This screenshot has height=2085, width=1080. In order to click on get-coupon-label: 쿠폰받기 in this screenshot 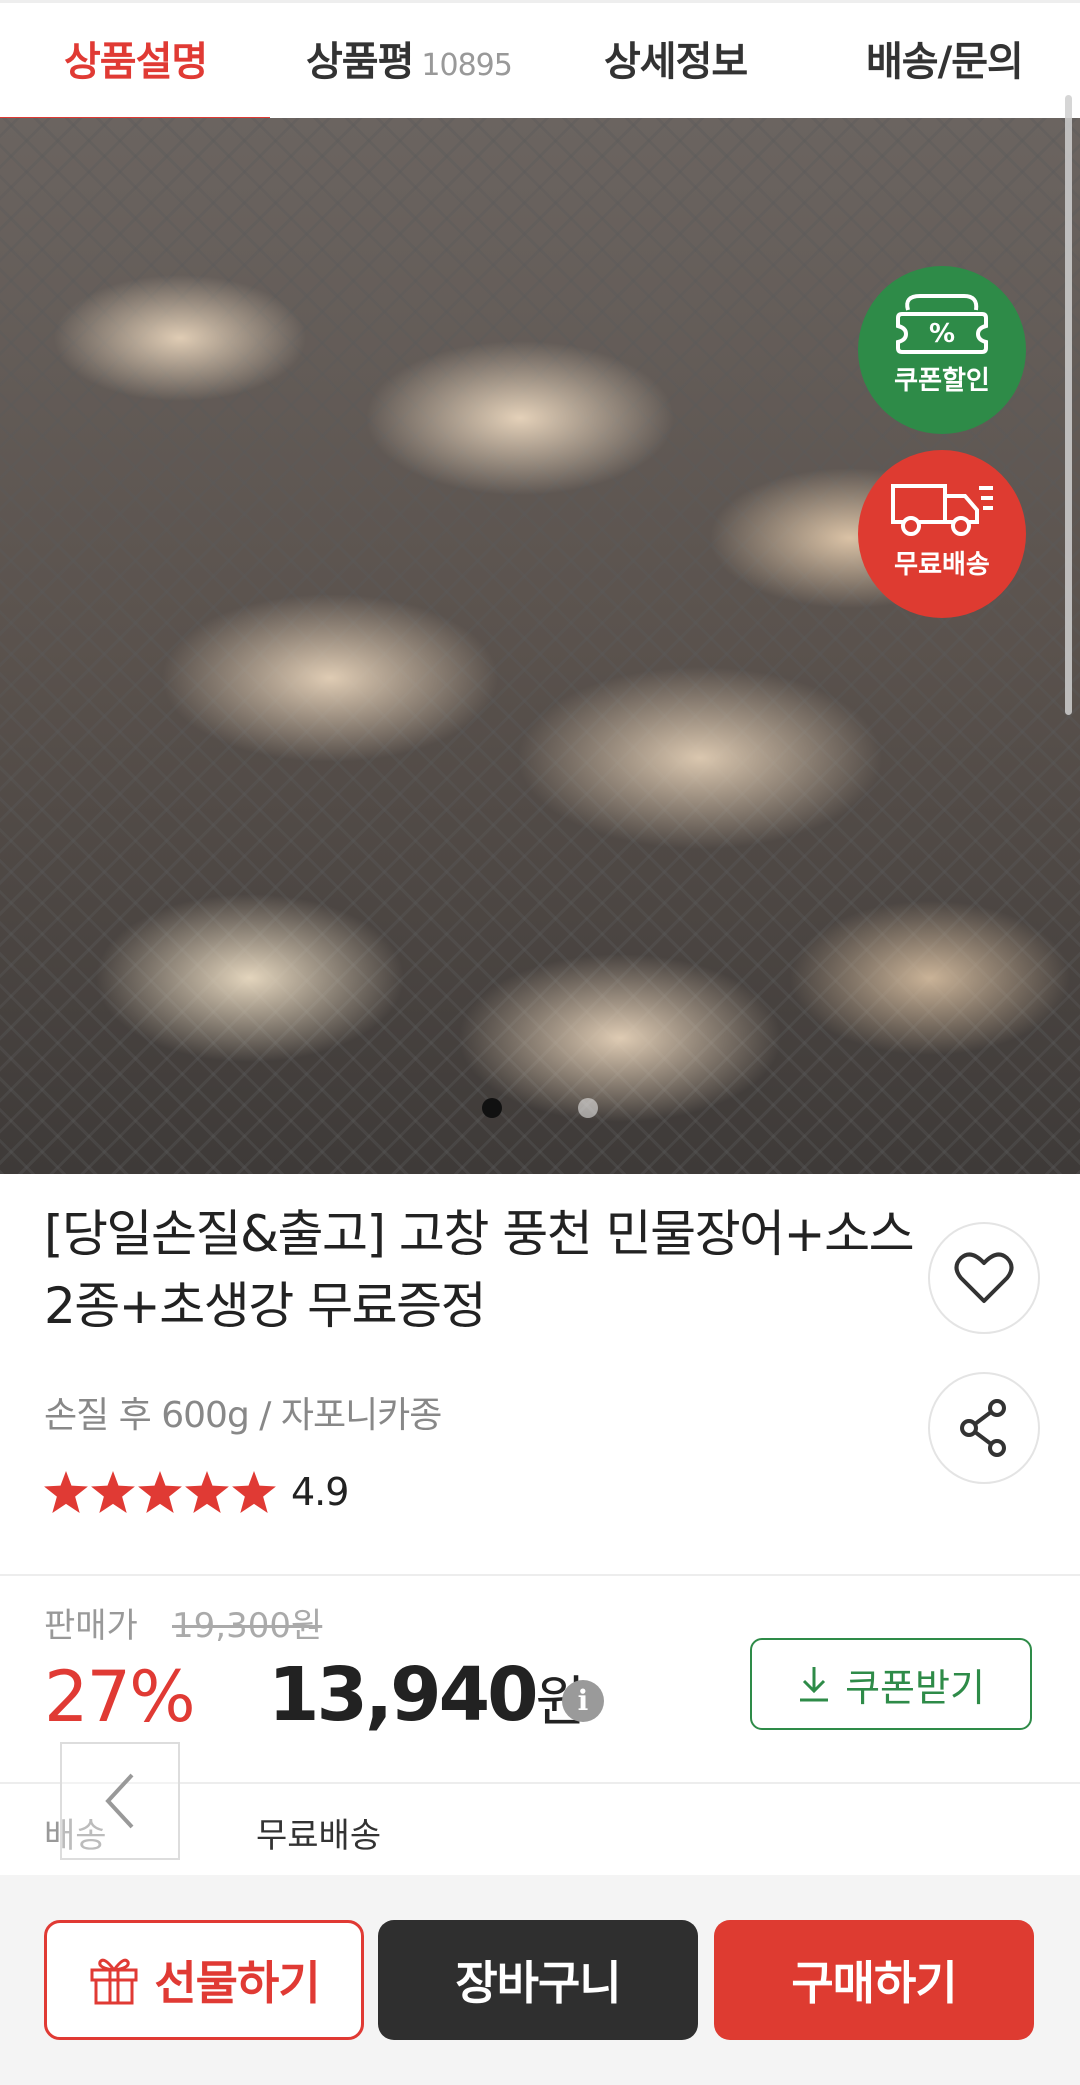, I will do `click(915, 1687)`.